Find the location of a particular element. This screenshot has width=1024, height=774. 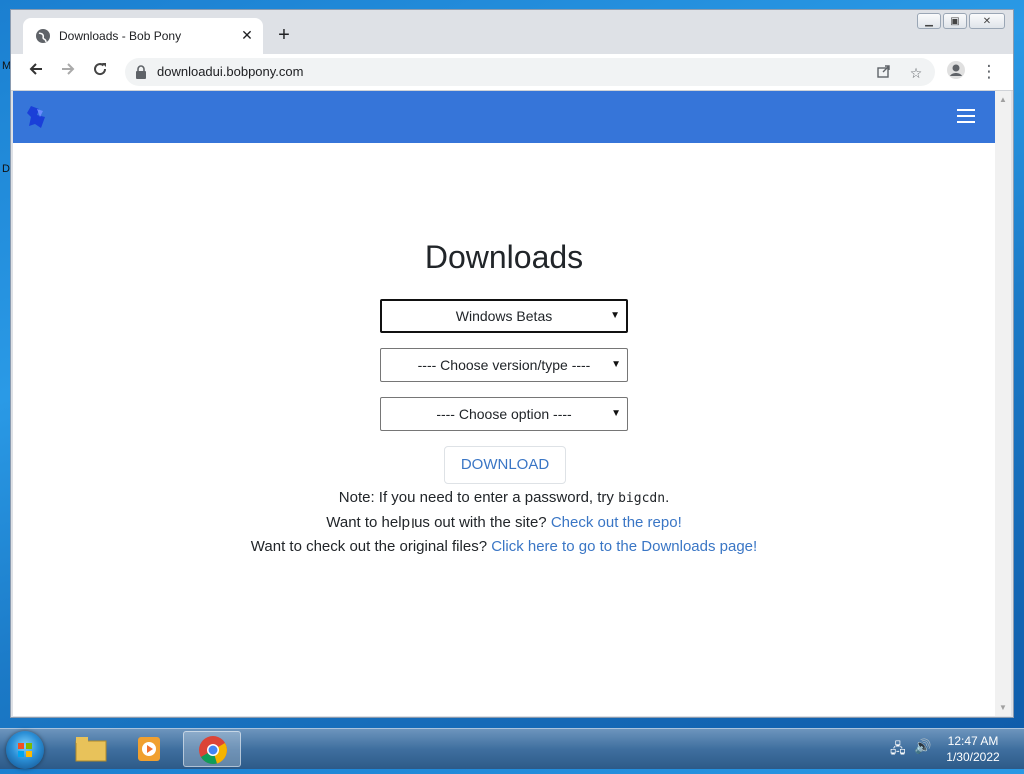

scroll-up-icon: ▲ is located at coordinates (1003, 99).